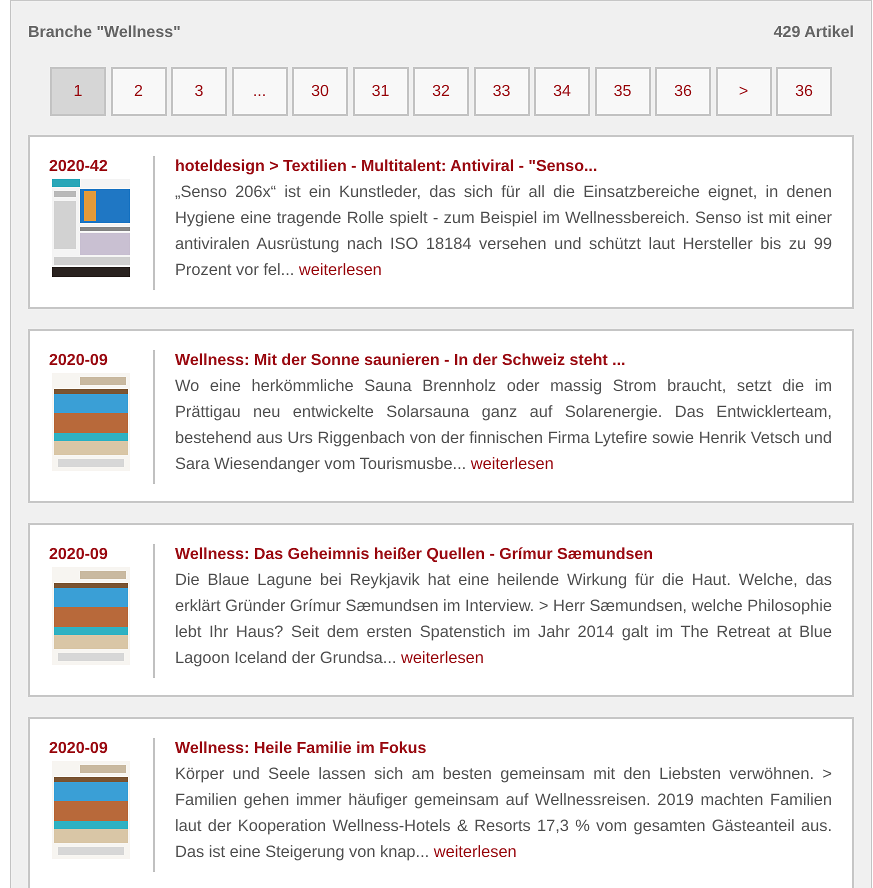  Describe the element at coordinates (104, 33) in the screenshot. I see `section-title: Branche "Wellness"` at that location.